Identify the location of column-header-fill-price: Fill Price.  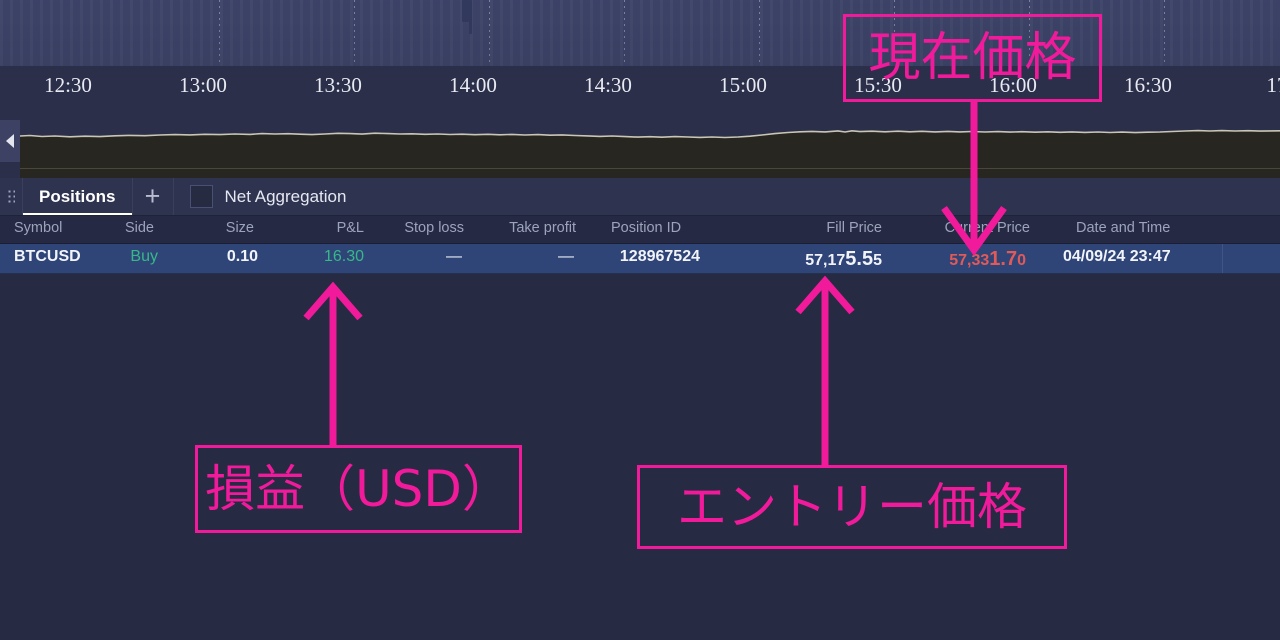
(821, 228).